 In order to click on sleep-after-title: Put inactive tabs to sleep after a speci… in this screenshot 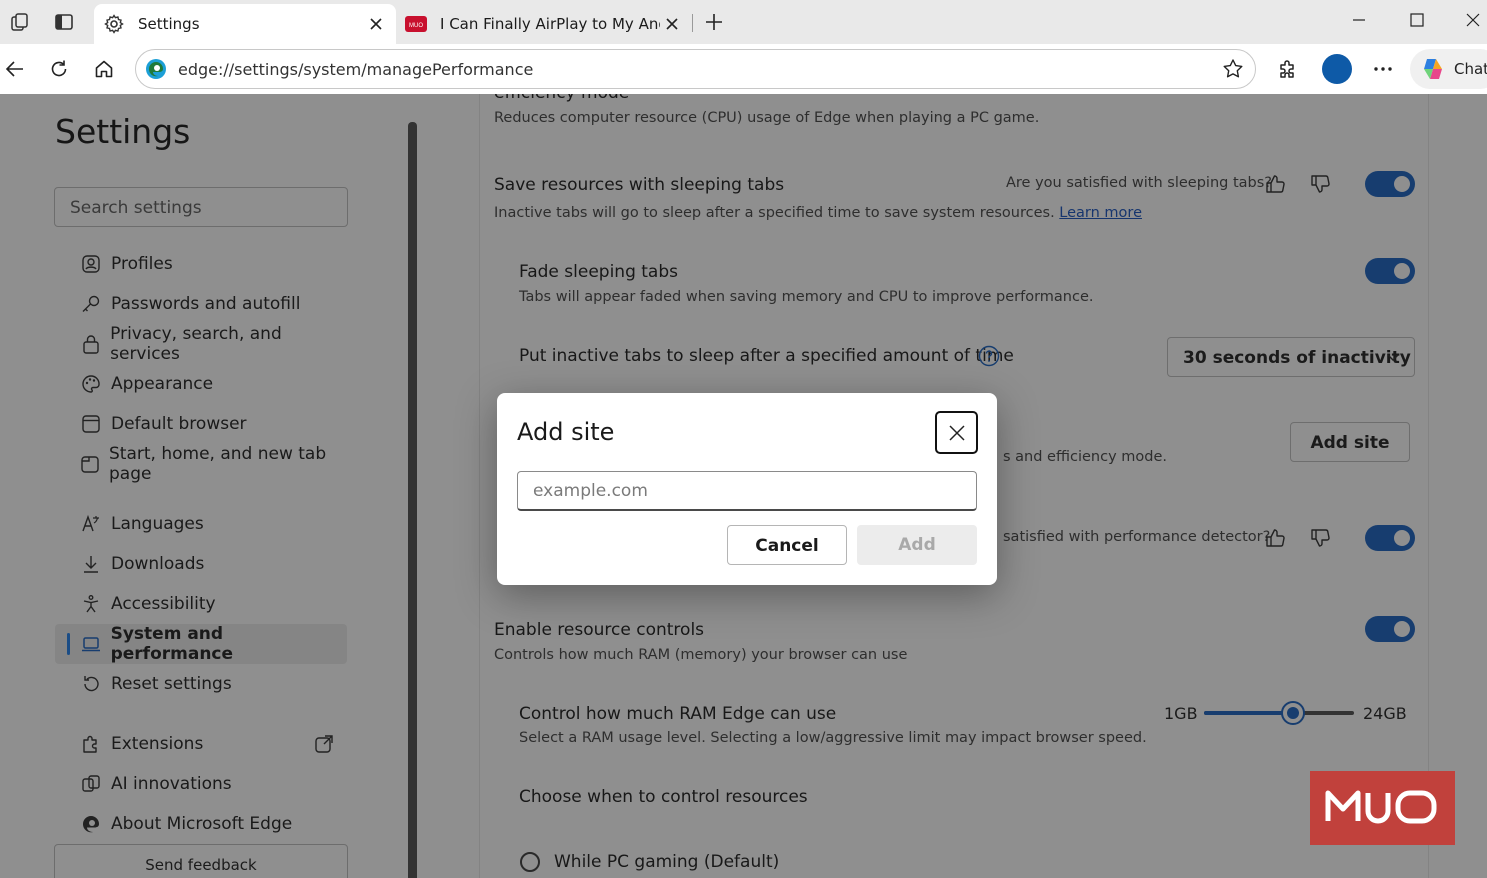, I will do `click(766, 356)`.